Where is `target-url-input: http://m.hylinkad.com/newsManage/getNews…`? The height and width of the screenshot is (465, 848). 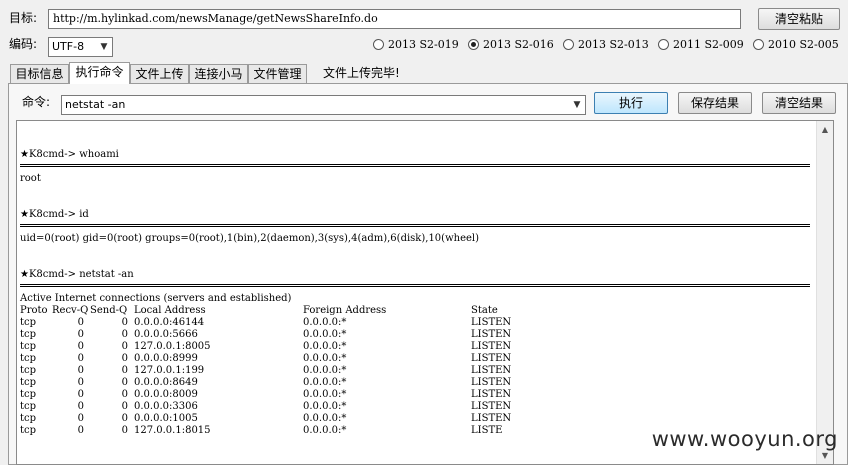
target-url-input: http://m.hylinkad.com/newsManage/getNews… is located at coordinates (394, 19).